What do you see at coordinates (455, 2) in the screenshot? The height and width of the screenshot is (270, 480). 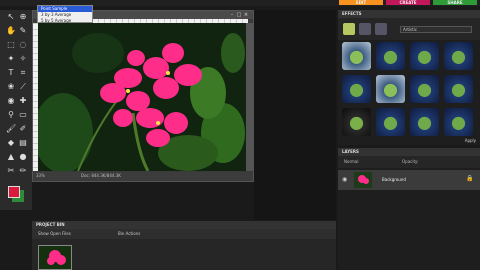 I see `tab-share: SHARE` at bounding box center [455, 2].